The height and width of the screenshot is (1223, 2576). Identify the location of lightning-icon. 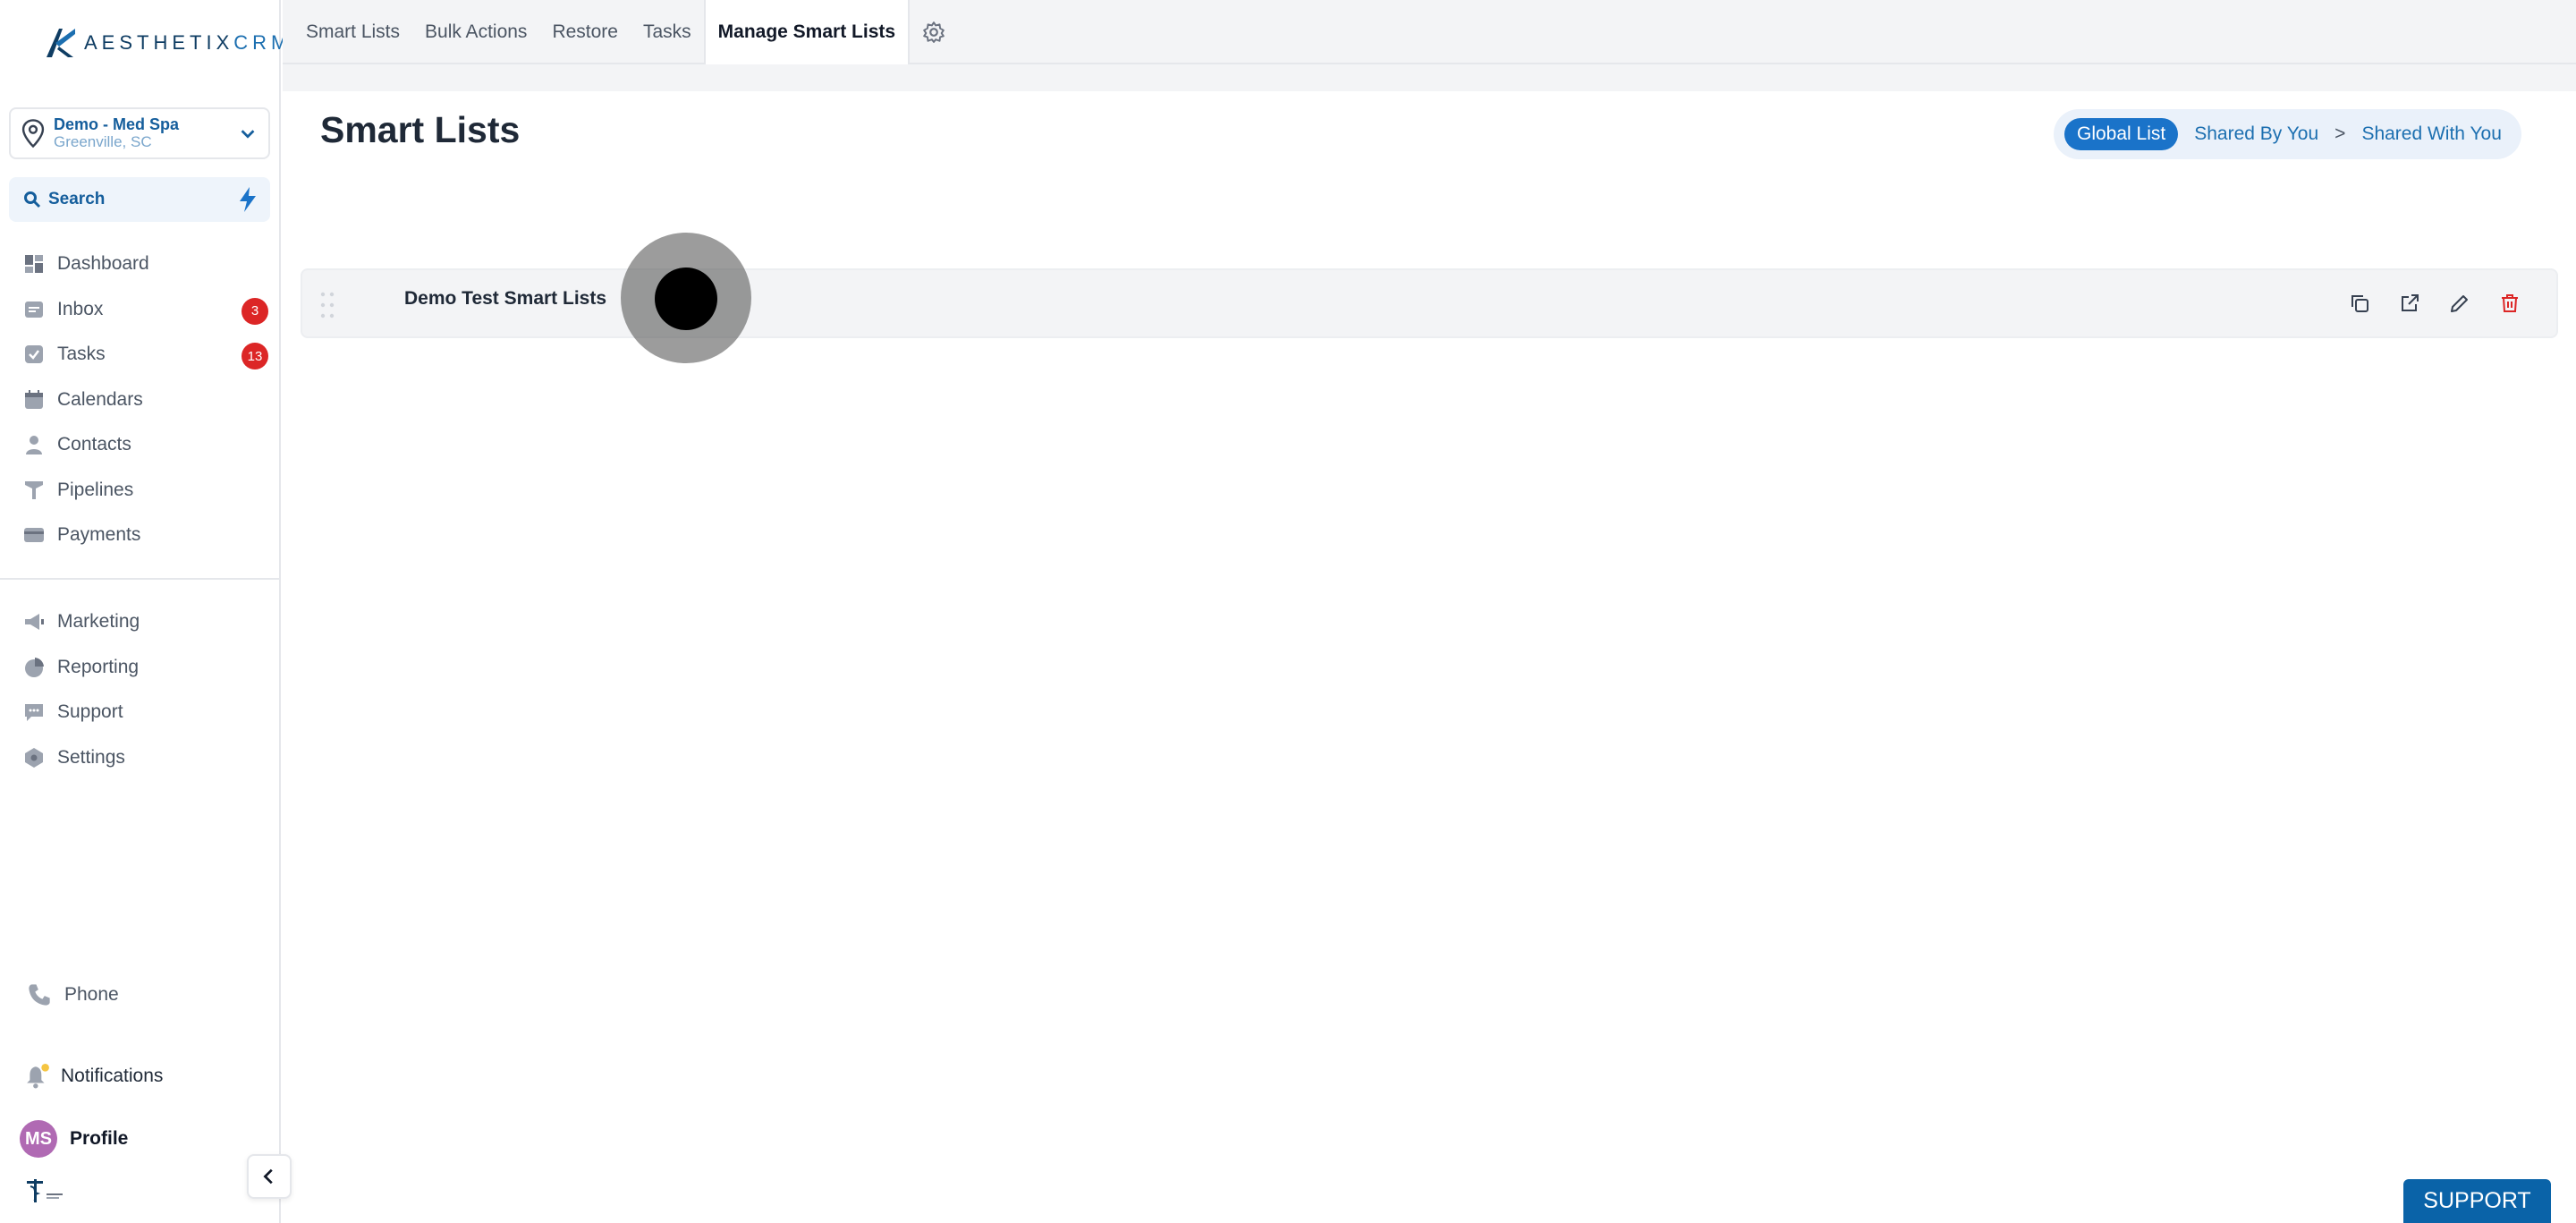
(247, 199).